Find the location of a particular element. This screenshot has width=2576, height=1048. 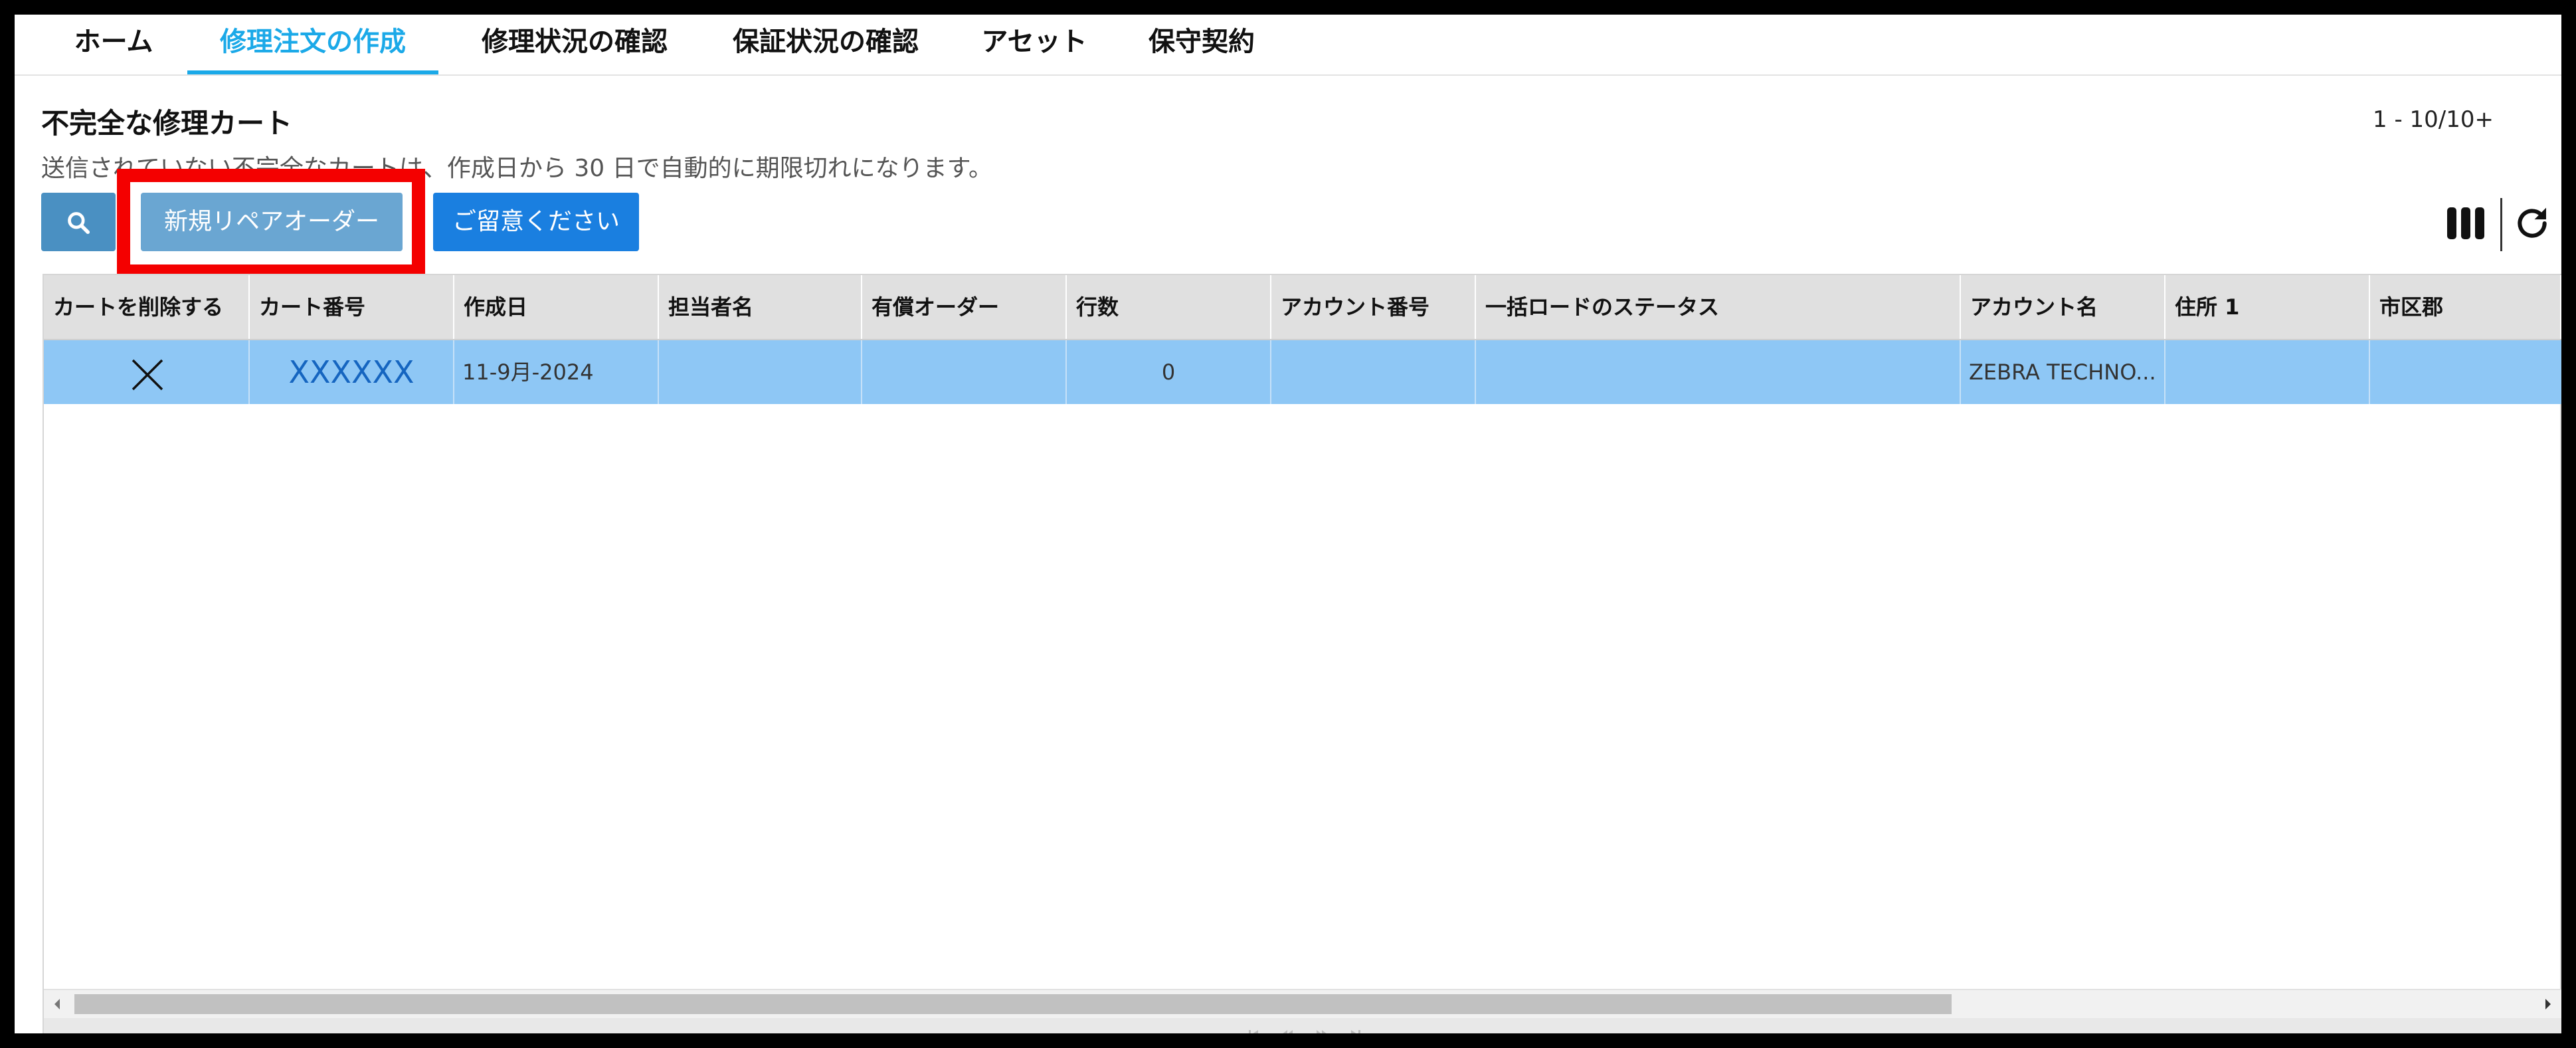

horizontal-scrollbar is located at coordinates (1302, 1003).